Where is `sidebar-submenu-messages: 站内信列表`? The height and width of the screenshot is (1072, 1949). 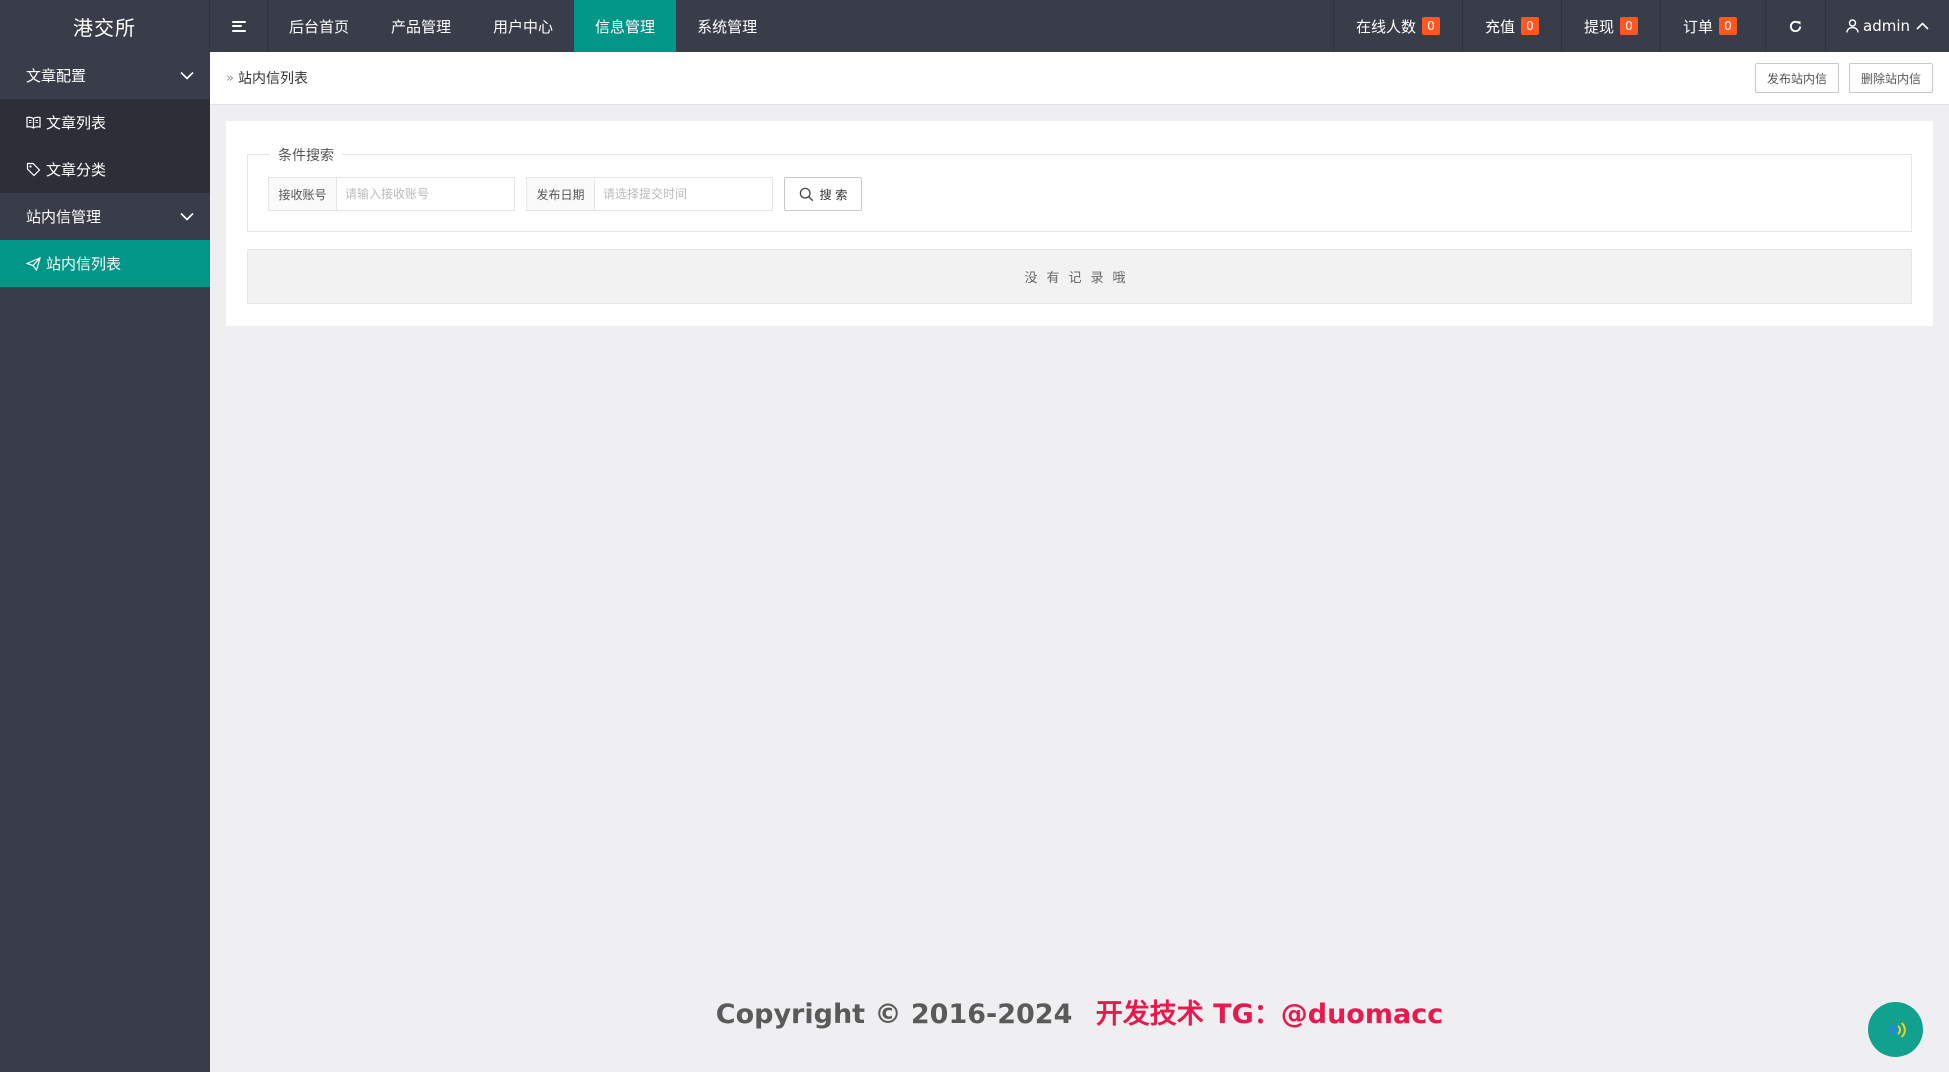 sidebar-submenu-messages: 站内信列表 is located at coordinates (105, 263).